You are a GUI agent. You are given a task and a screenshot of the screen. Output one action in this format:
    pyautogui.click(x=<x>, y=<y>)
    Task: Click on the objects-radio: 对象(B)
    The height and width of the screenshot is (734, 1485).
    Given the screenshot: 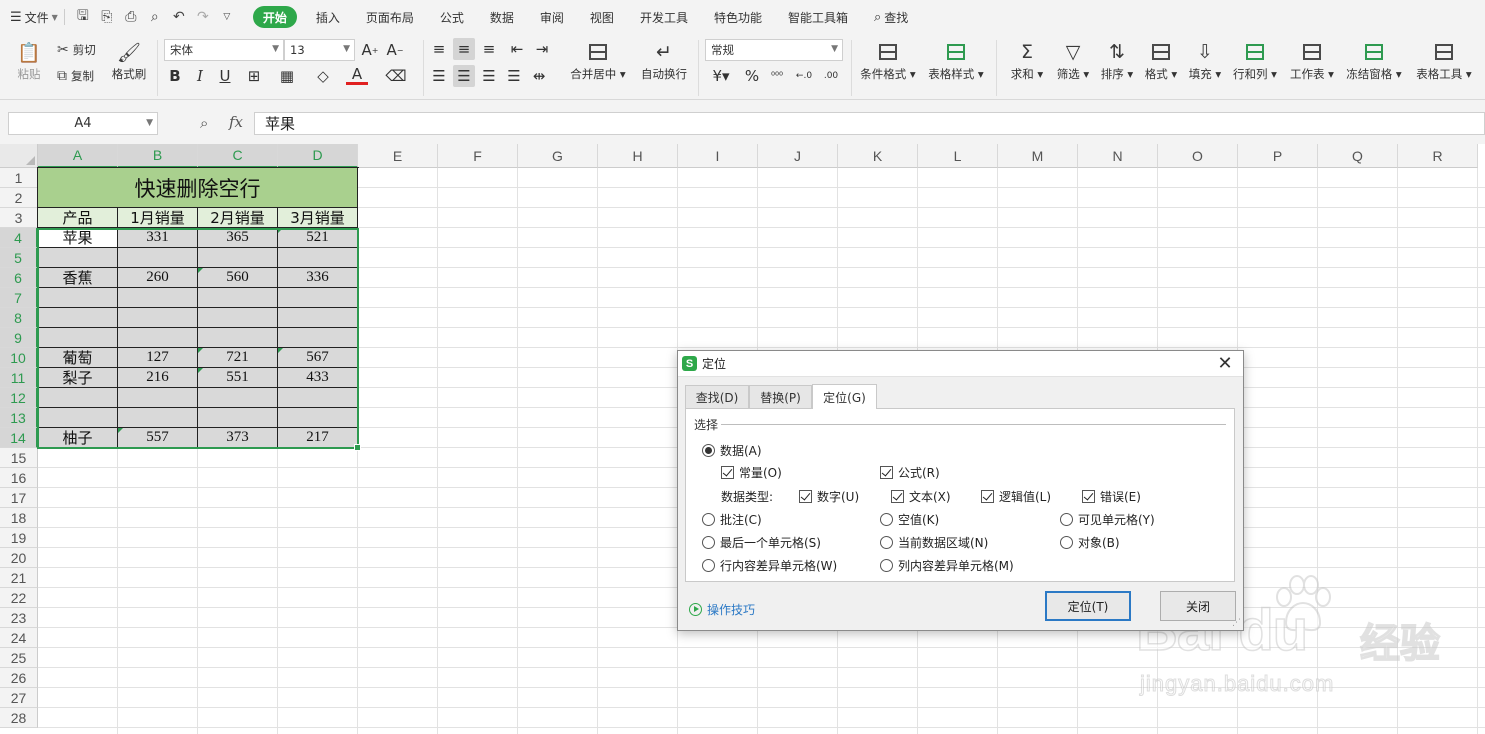 What is the action you would take?
    pyautogui.click(x=1090, y=542)
    